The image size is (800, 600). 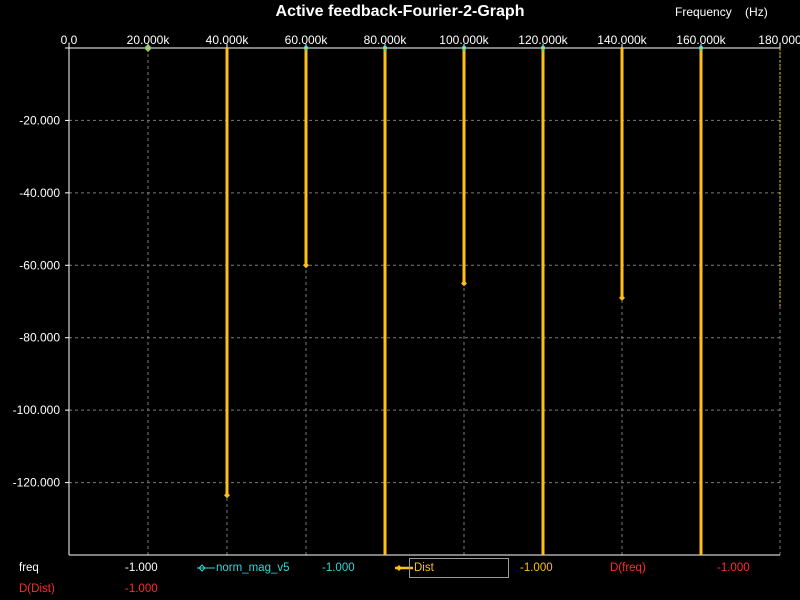 I want to click on ddist-label: D(Dist), so click(x=37, y=589).